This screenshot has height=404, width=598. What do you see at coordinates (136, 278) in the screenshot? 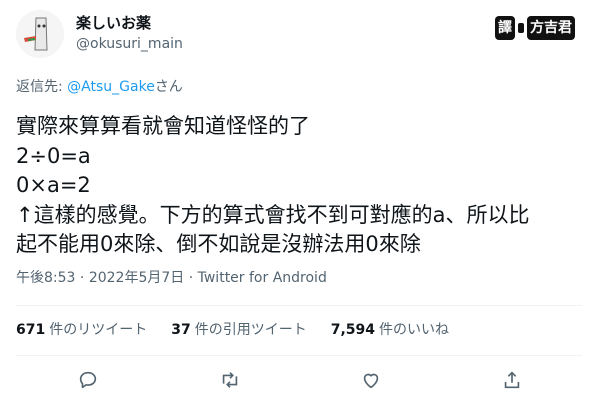
I see `tweet-date: 2022年5月7日` at bounding box center [136, 278].